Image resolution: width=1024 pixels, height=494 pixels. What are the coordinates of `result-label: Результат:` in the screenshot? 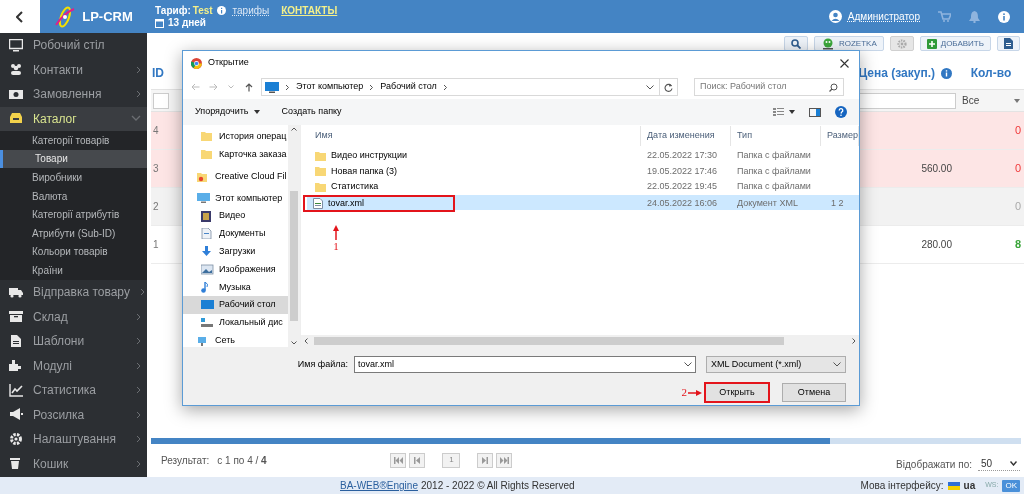 It's located at (185, 460).